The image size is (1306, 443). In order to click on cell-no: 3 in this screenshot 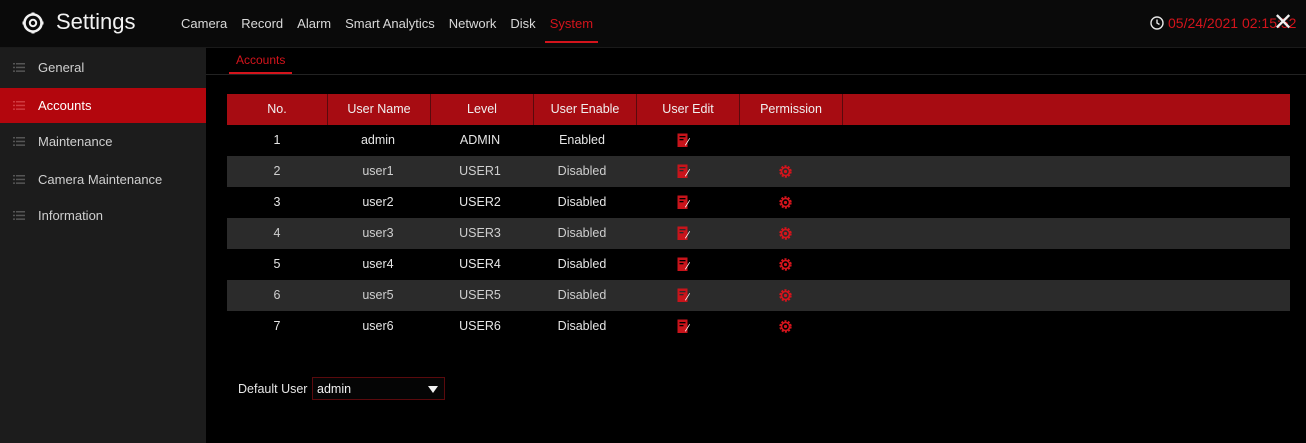, I will do `click(277, 202)`.